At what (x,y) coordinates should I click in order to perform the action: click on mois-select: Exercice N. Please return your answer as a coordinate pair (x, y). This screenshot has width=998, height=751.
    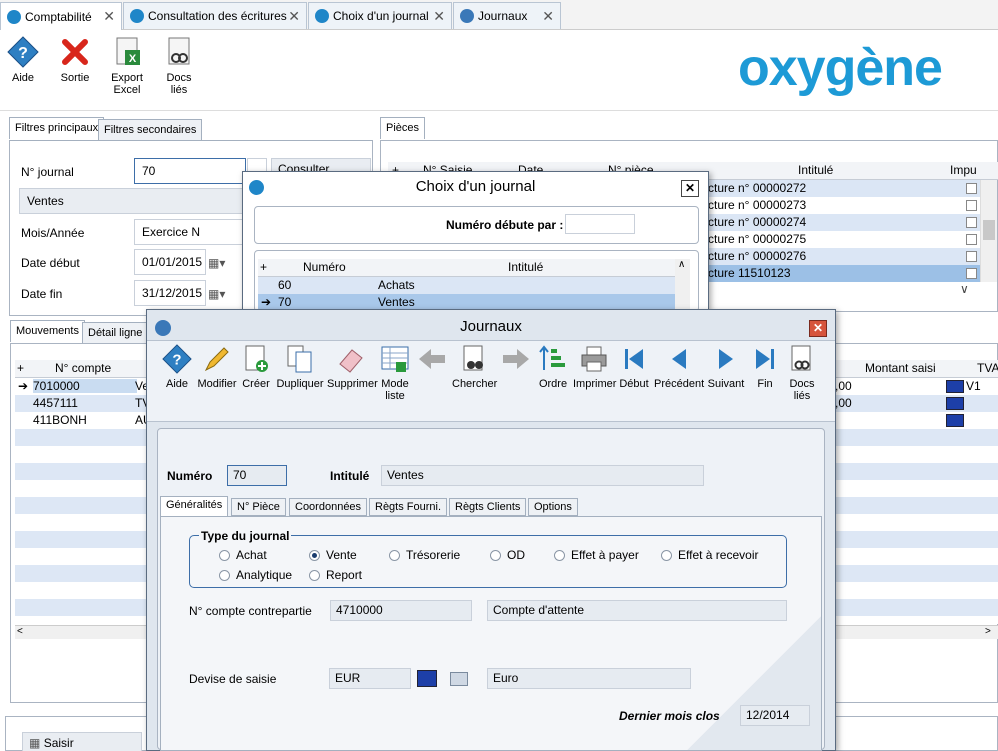
    Looking at the image, I should click on (190, 232).